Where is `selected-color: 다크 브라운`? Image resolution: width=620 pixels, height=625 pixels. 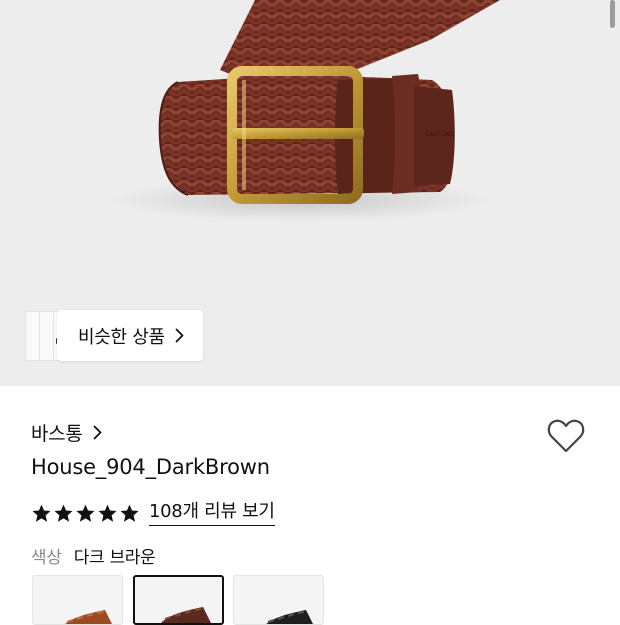 selected-color: 다크 브라운 is located at coordinates (114, 557).